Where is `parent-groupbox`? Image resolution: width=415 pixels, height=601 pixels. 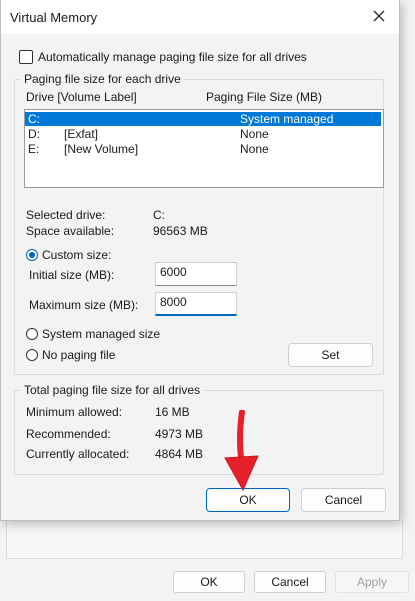 parent-groupbox is located at coordinates (204, 539).